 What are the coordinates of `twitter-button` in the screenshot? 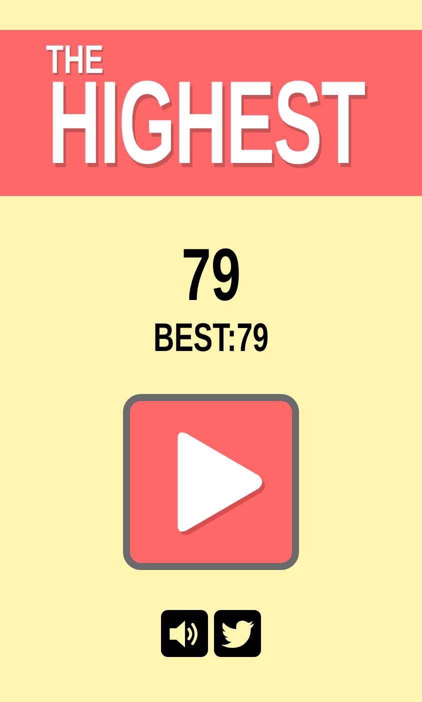 It's located at (237, 633).